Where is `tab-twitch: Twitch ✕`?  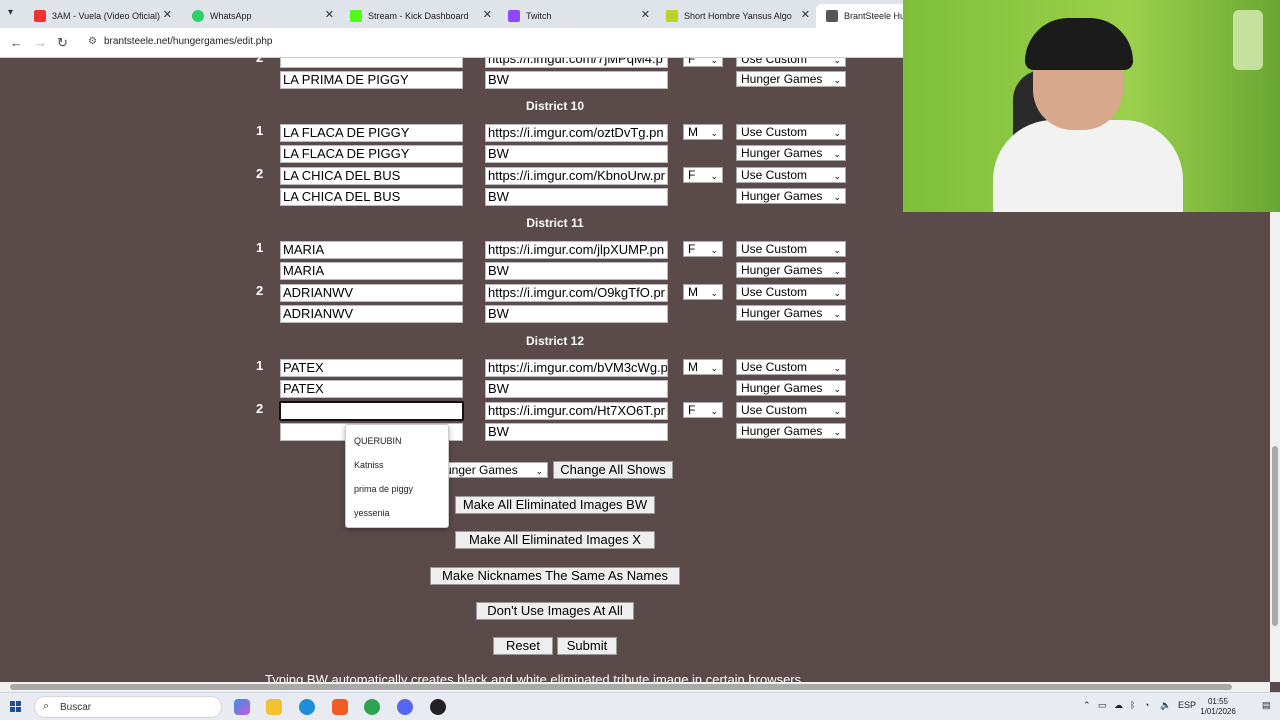 tab-twitch: Twitch ✕ is located at coordinates (577, 16).